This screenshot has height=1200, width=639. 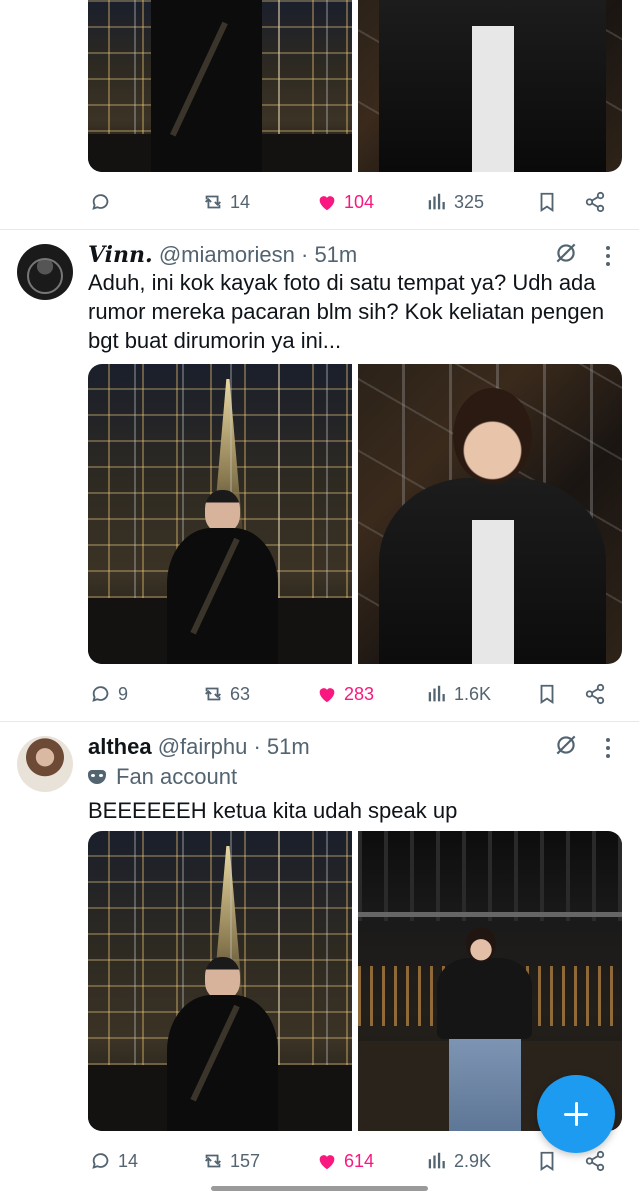 I want to click on tweet-media, so click(x=355, y=86).